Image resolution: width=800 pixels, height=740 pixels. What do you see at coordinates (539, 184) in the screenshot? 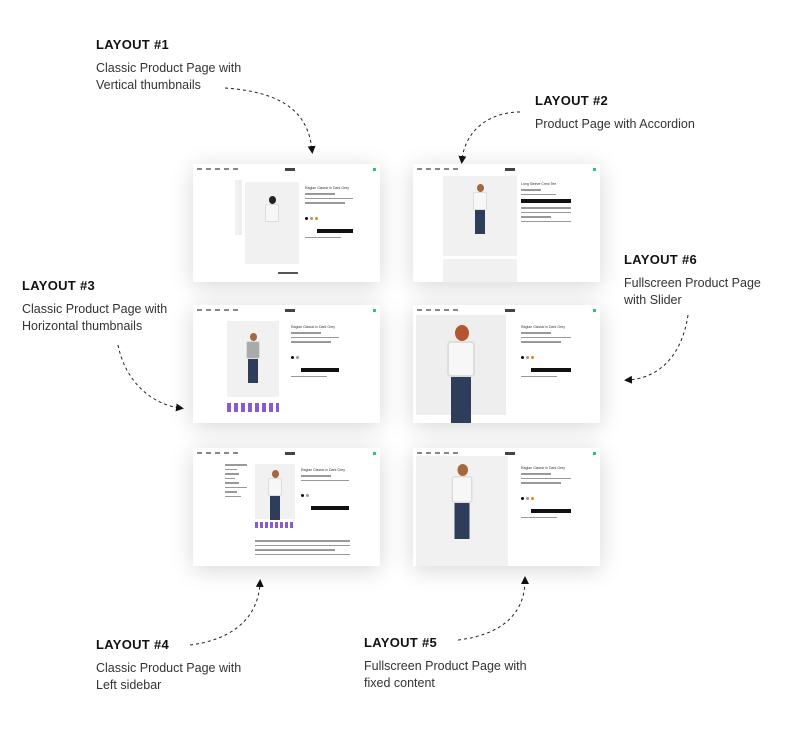
I see `product-title: Long Sleeve Crew Tee` at bounding box center [539, 184].